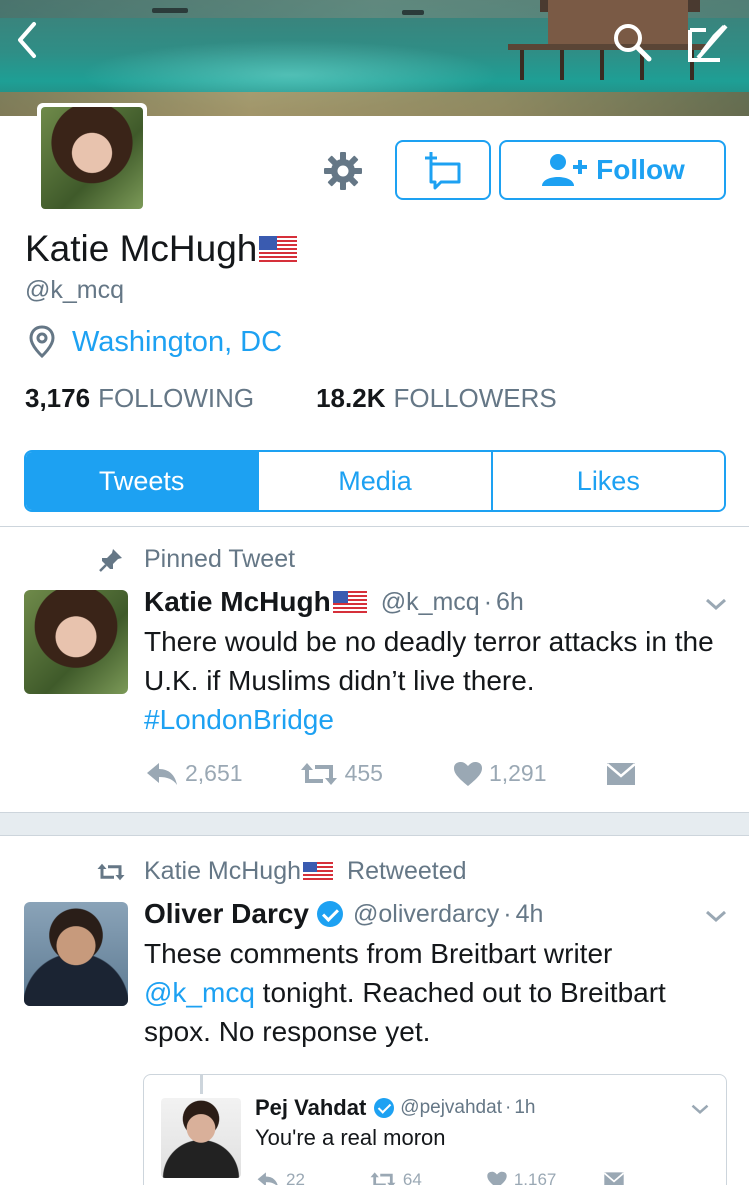 The width and height of the screenshot is (749, 1185). Describe the element at coordinates (142, 481) in the screenshot. I see `tab-tweets: Tweets` at that location.